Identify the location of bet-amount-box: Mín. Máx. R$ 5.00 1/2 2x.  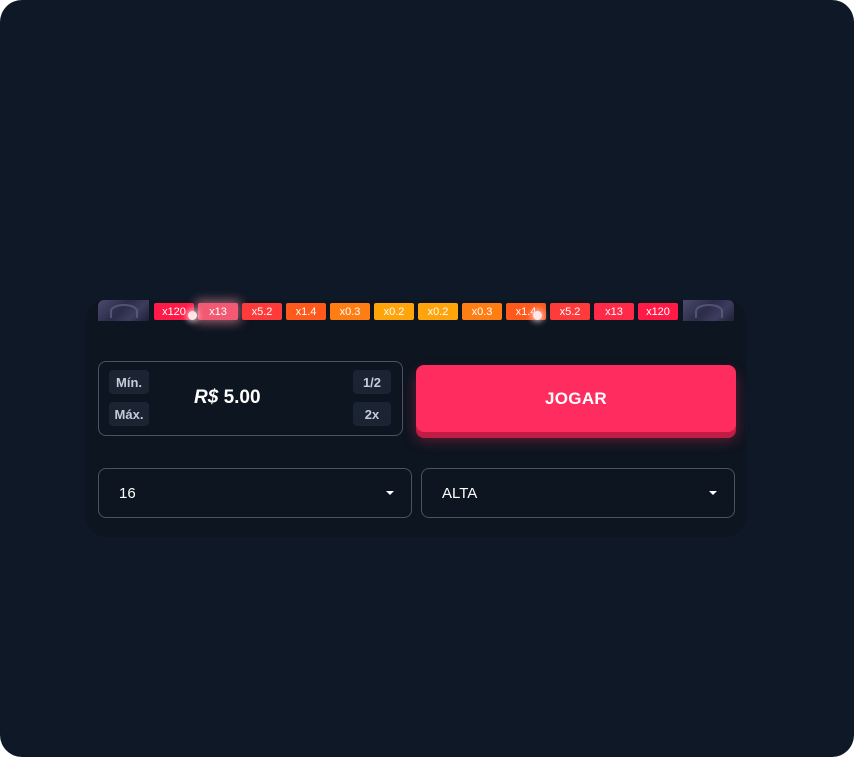
(250, 398).